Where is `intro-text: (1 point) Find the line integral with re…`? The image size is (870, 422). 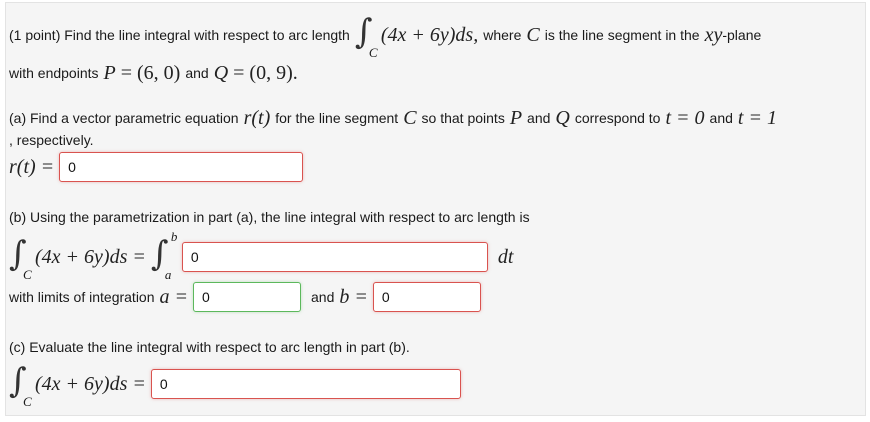 intro-text: (1 point) Find the line integral with re… is located at coordinates (179, 35).